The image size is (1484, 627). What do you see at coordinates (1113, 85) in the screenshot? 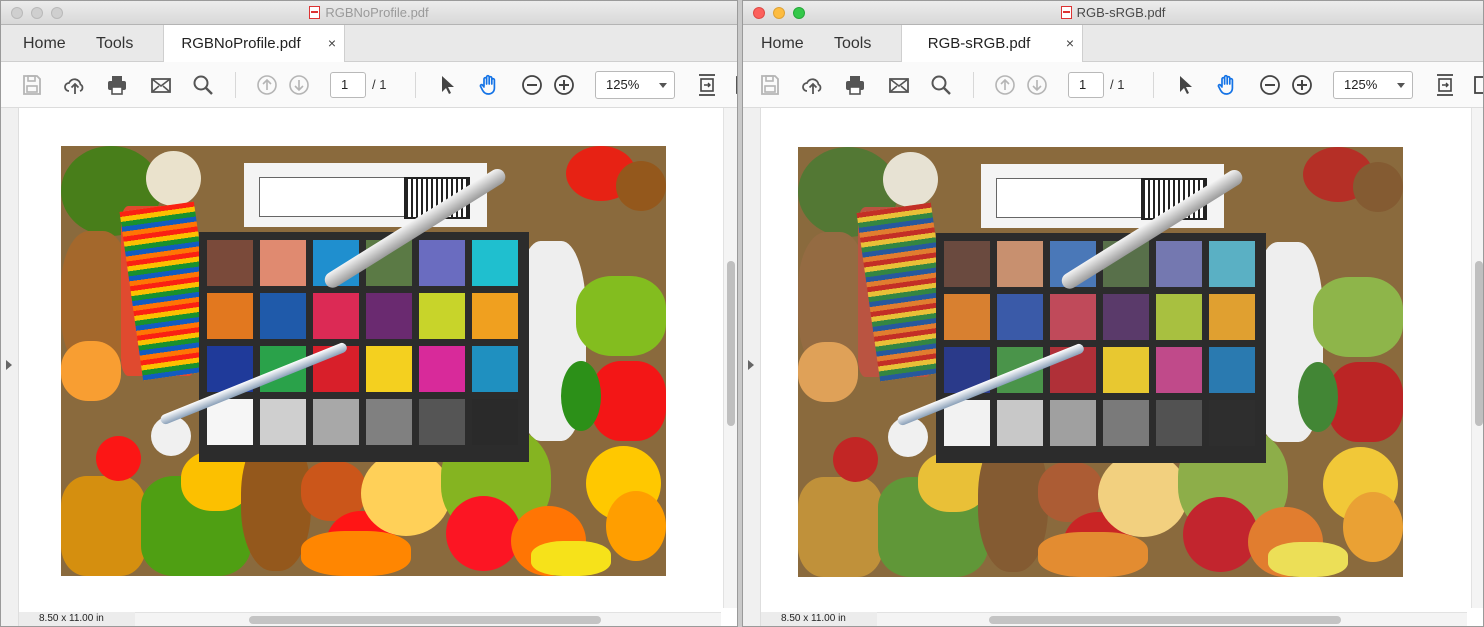
I see `toolbar: 1 / 1 125%` at bounding box center [1113, 85].